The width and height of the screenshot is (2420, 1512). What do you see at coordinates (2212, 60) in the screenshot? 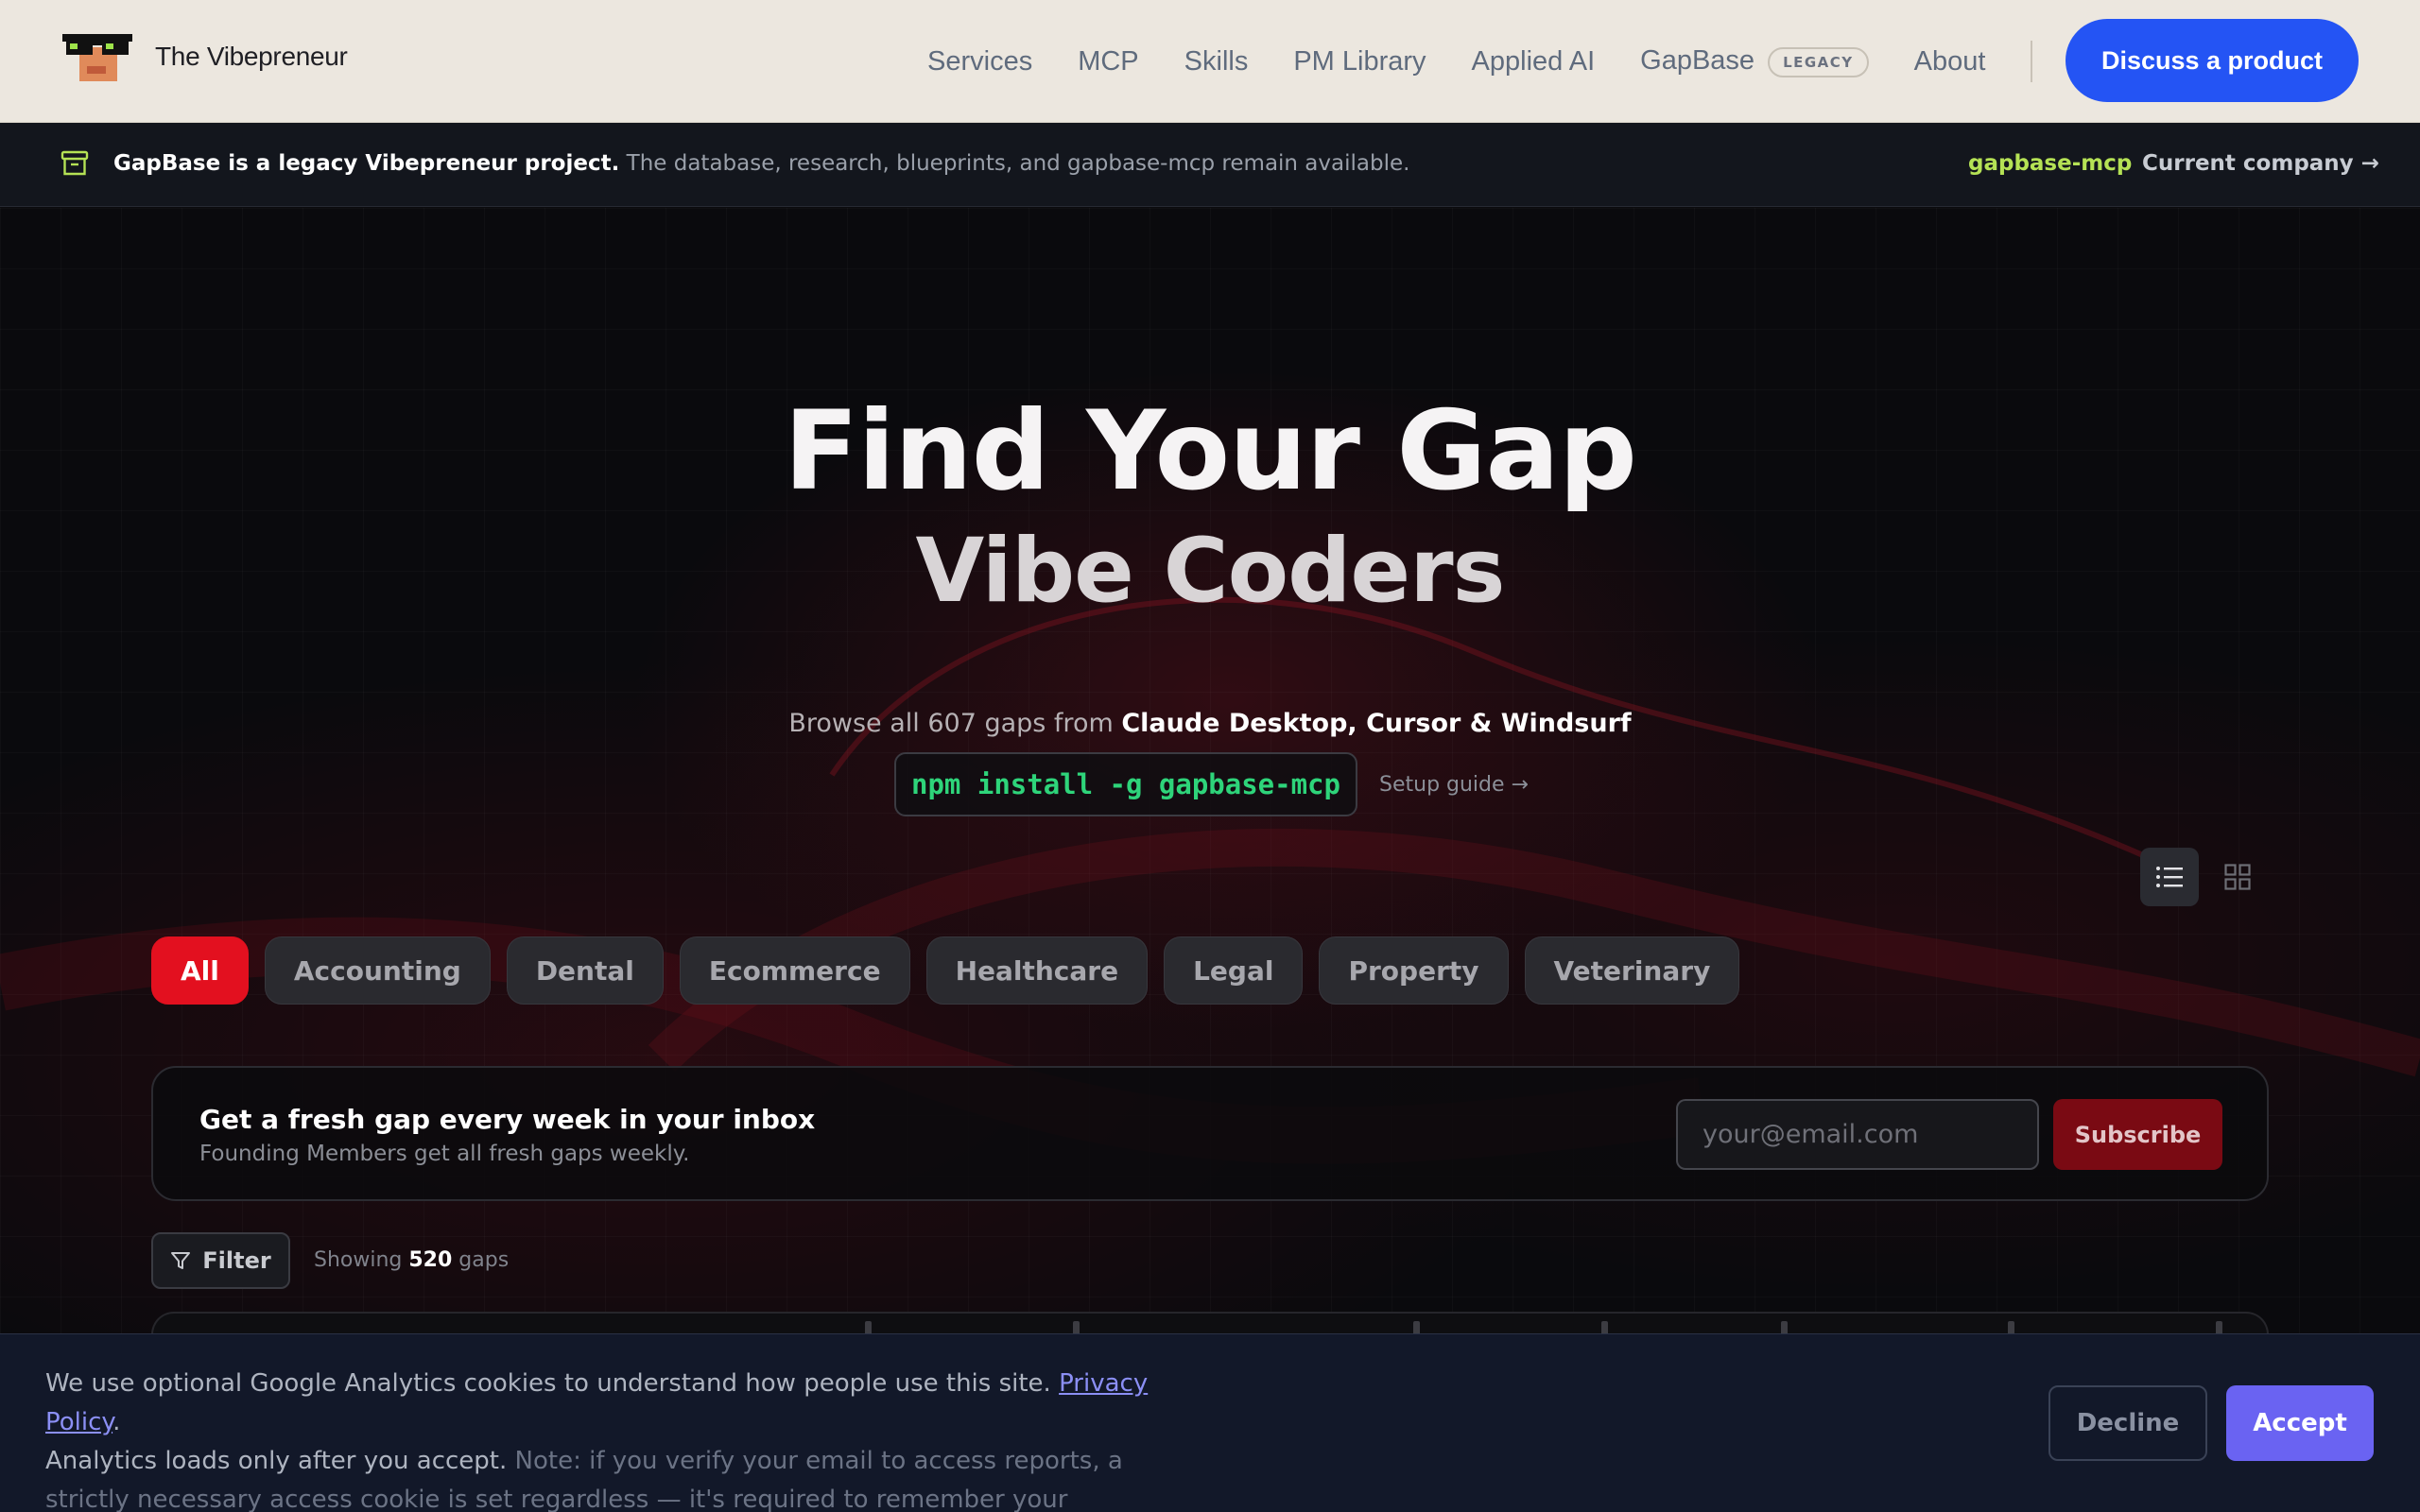
I see `discuss-product-button: Discuss a product` at bounding box center [2212, 60].